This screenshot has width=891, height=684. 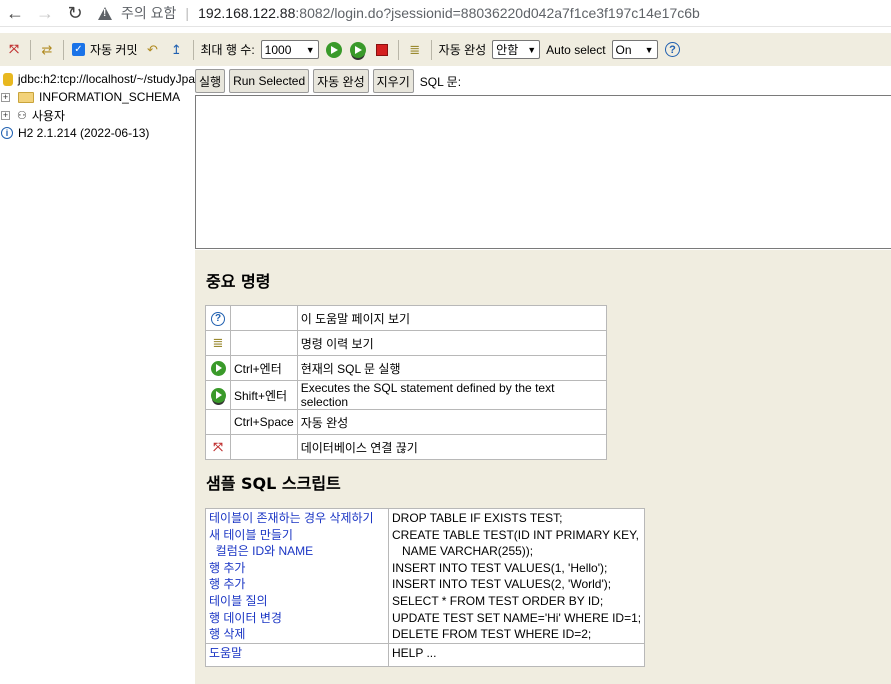 What do you see at coordinates (297, 601) in the screenshot?
I see `sample-link: 테이블 질의` at bounding box center [297, 601].